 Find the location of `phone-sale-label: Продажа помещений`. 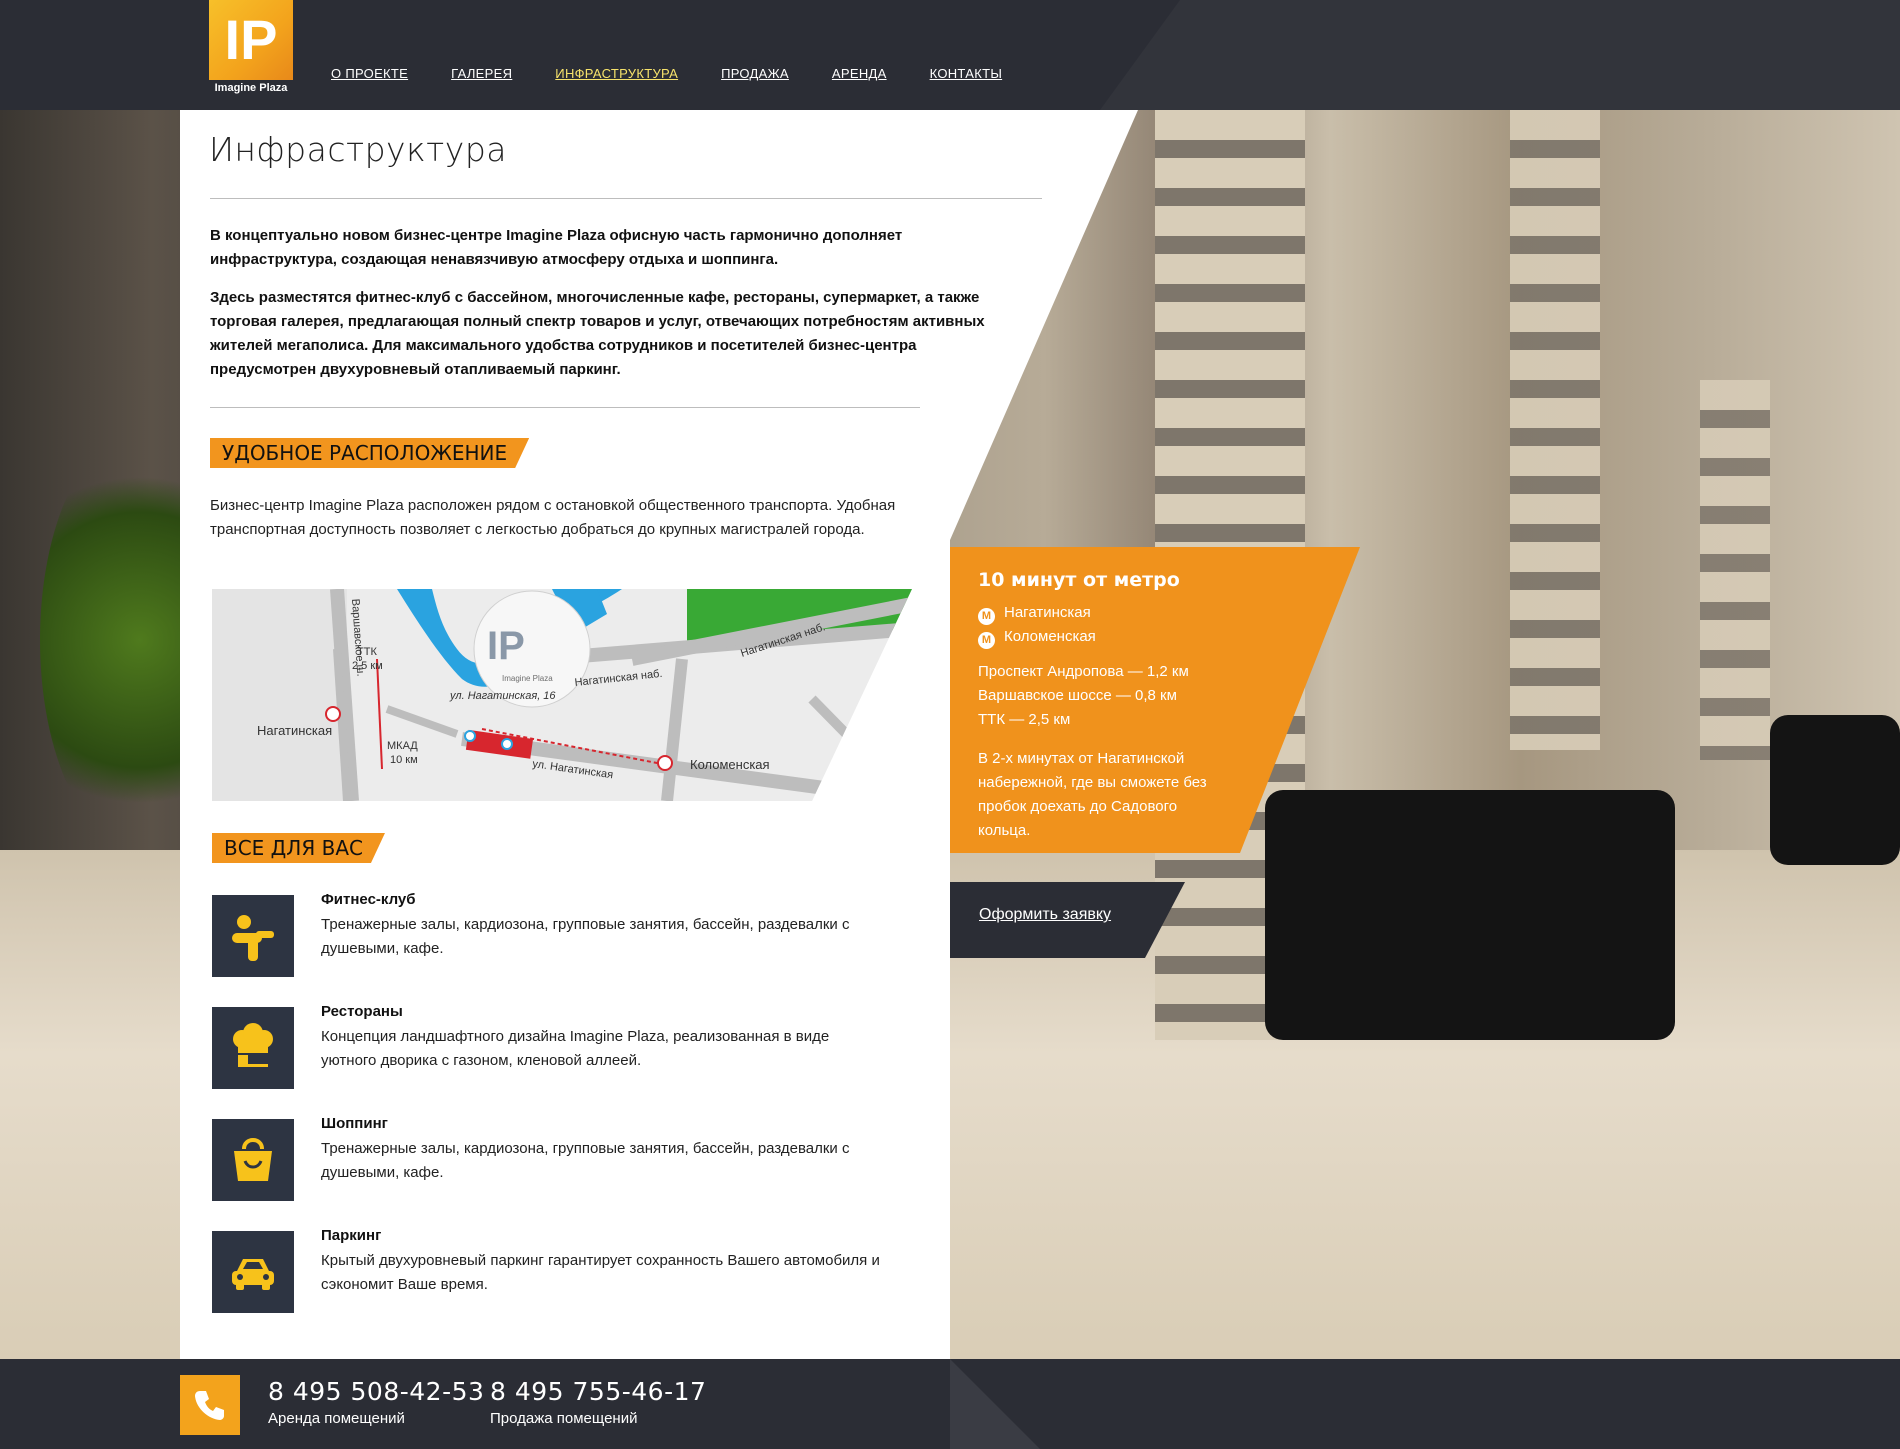

phone-sale-label: Продажа помещений is located at coordinates (564, 1418).